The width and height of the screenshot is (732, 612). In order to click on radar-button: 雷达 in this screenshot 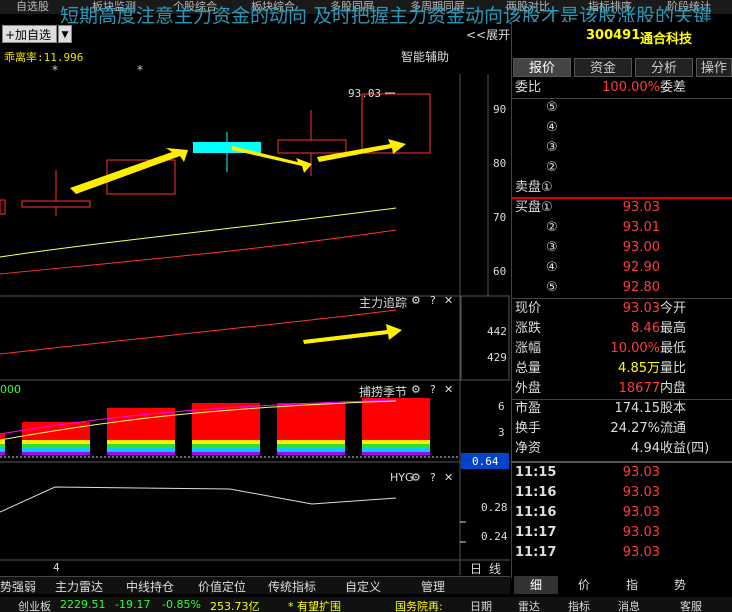, I will do `click(529, 605)`.